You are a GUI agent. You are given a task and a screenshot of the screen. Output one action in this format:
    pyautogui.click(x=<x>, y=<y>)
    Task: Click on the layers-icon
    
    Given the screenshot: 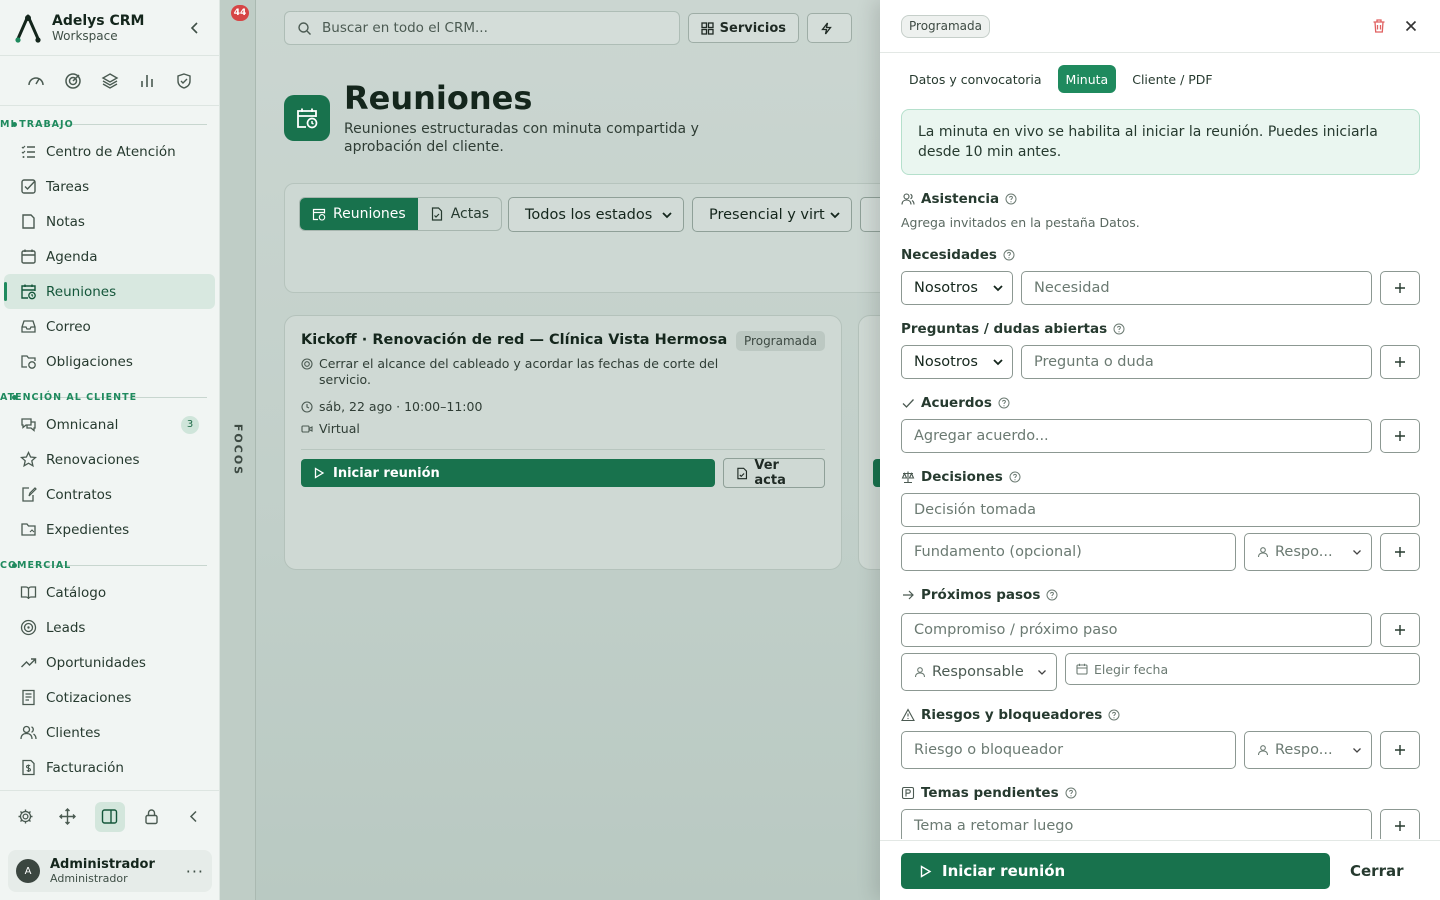 What is the action you would take?
    pyautogui.click(x=110, y=81)
    